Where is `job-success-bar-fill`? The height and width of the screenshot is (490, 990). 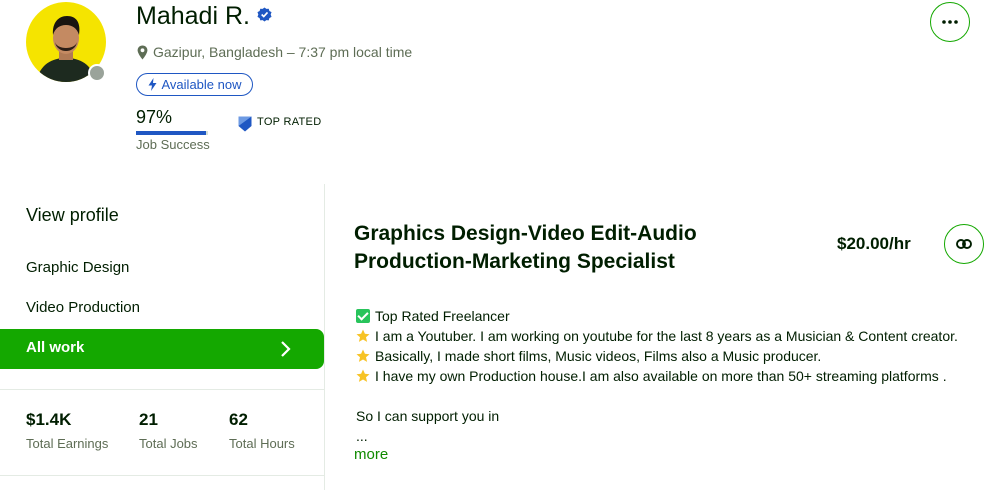 job-success-bar-fill is located at coordinates (171, 133).